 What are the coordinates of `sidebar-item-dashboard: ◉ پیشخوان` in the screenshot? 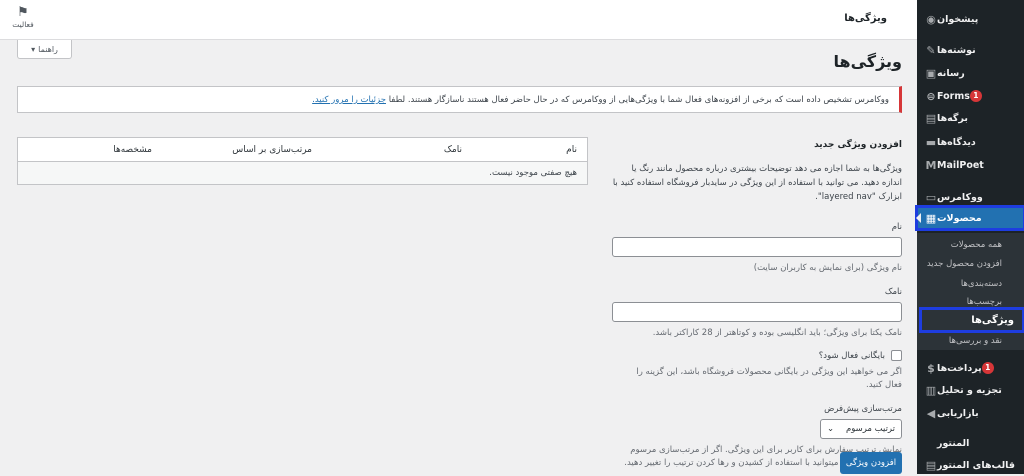 It's located at (970, 19).